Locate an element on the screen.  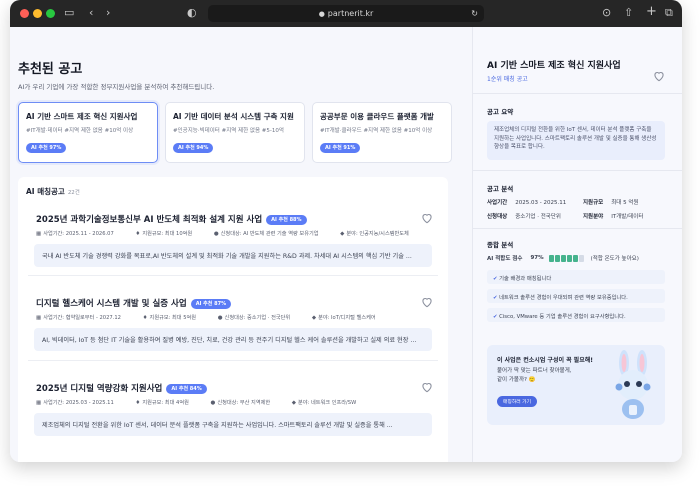
period-value: 2025.03 - 2025.11 is located at coordinates (541, 203).